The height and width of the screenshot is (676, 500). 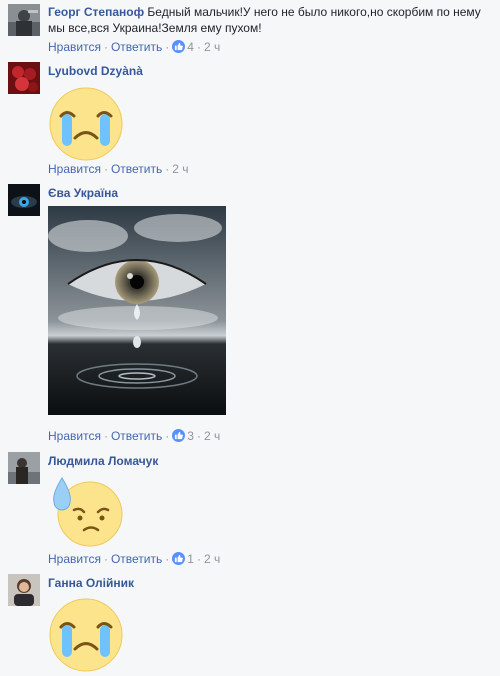 I want to click on like-count: 3, so click(x=190, y=436).